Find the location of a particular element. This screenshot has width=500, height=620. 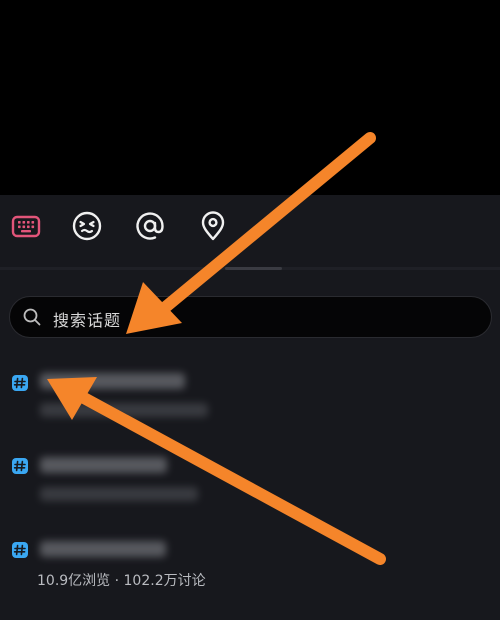

location-button is located at coordinates (213, 226).